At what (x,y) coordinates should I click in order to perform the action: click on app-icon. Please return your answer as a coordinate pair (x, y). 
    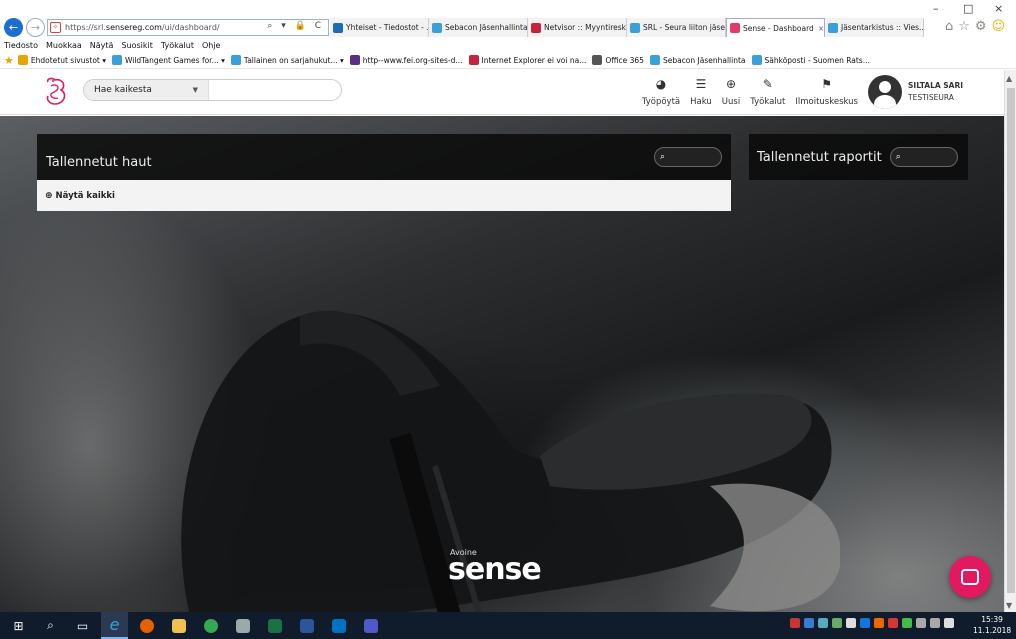
    Looking at the image, I should click on (242, 625).